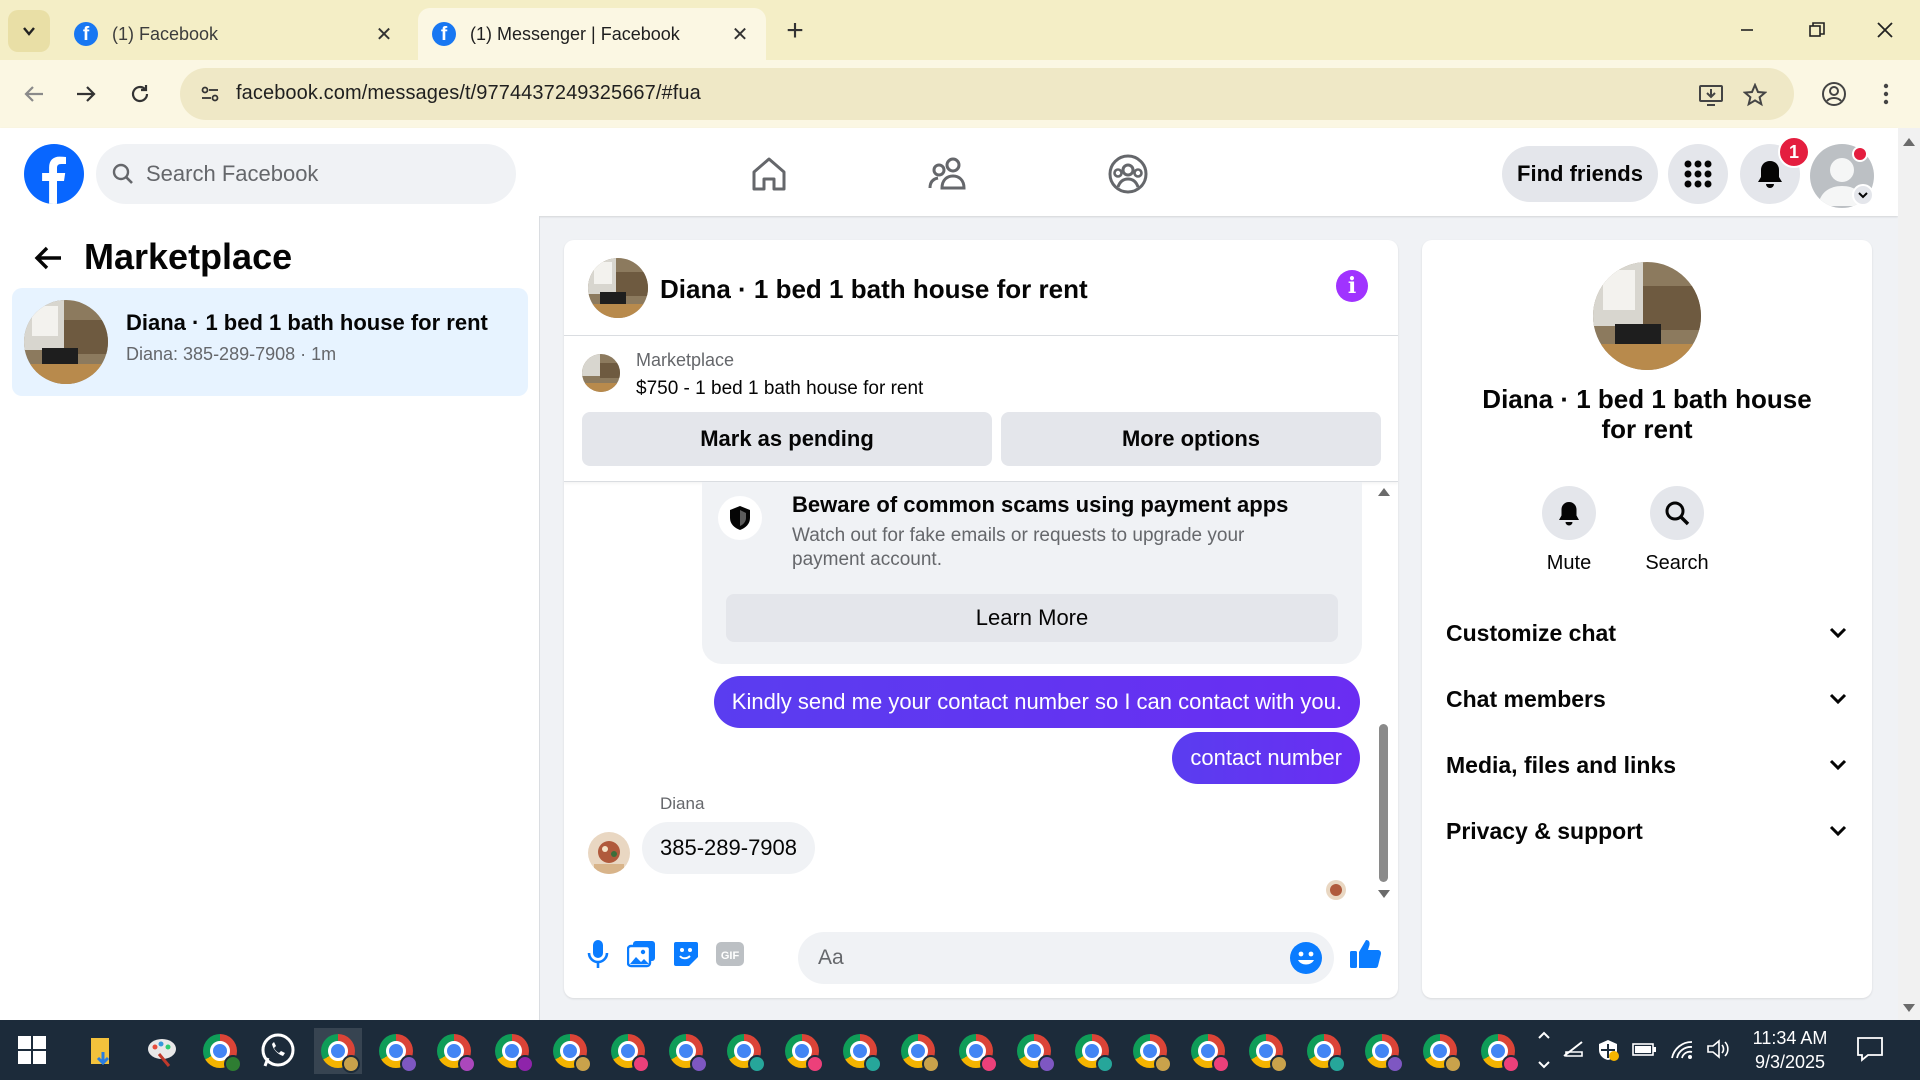  What do you see at coordinates (1191, 439) in the screenshot?
I see `more-options-button: More options` at bounding box center [1191, 439].